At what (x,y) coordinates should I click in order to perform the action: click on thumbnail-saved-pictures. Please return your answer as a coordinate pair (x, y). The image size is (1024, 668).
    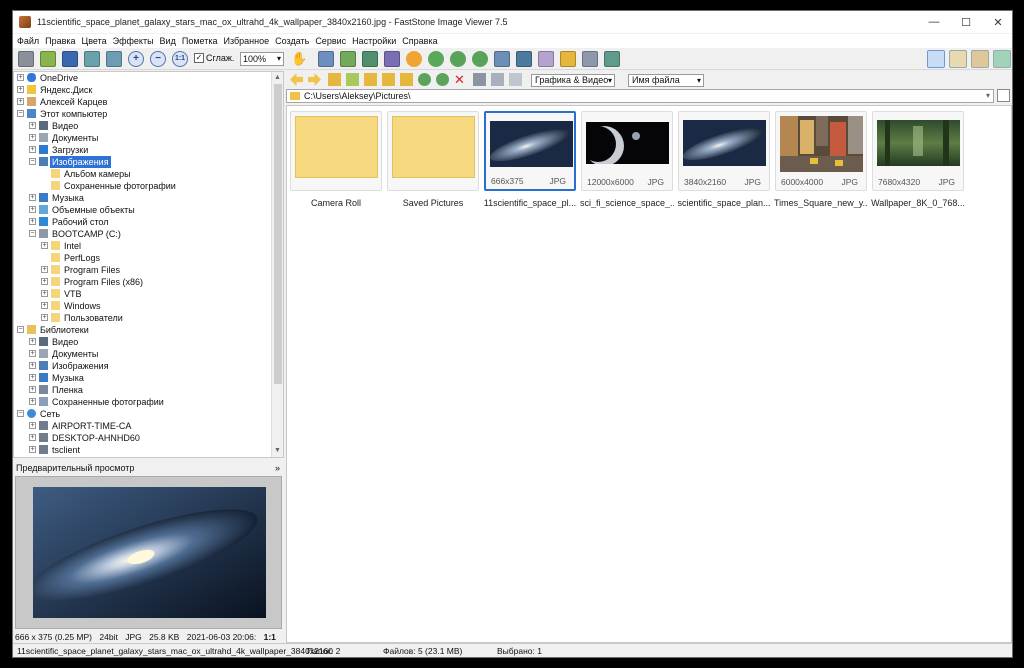
    Looking at the image, I should click on (433, 151).